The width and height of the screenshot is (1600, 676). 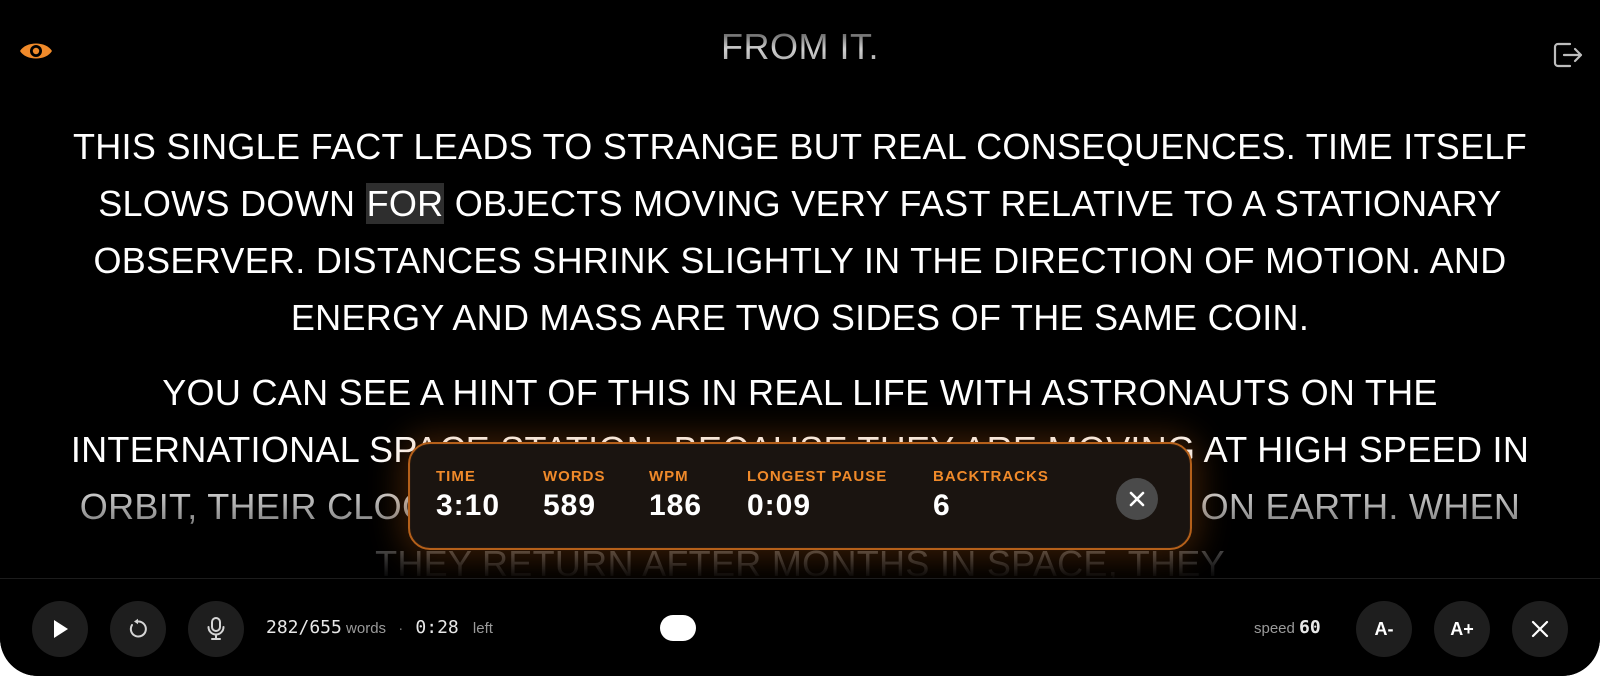 I want to click on exit-button, so click(x=1568, y=55).